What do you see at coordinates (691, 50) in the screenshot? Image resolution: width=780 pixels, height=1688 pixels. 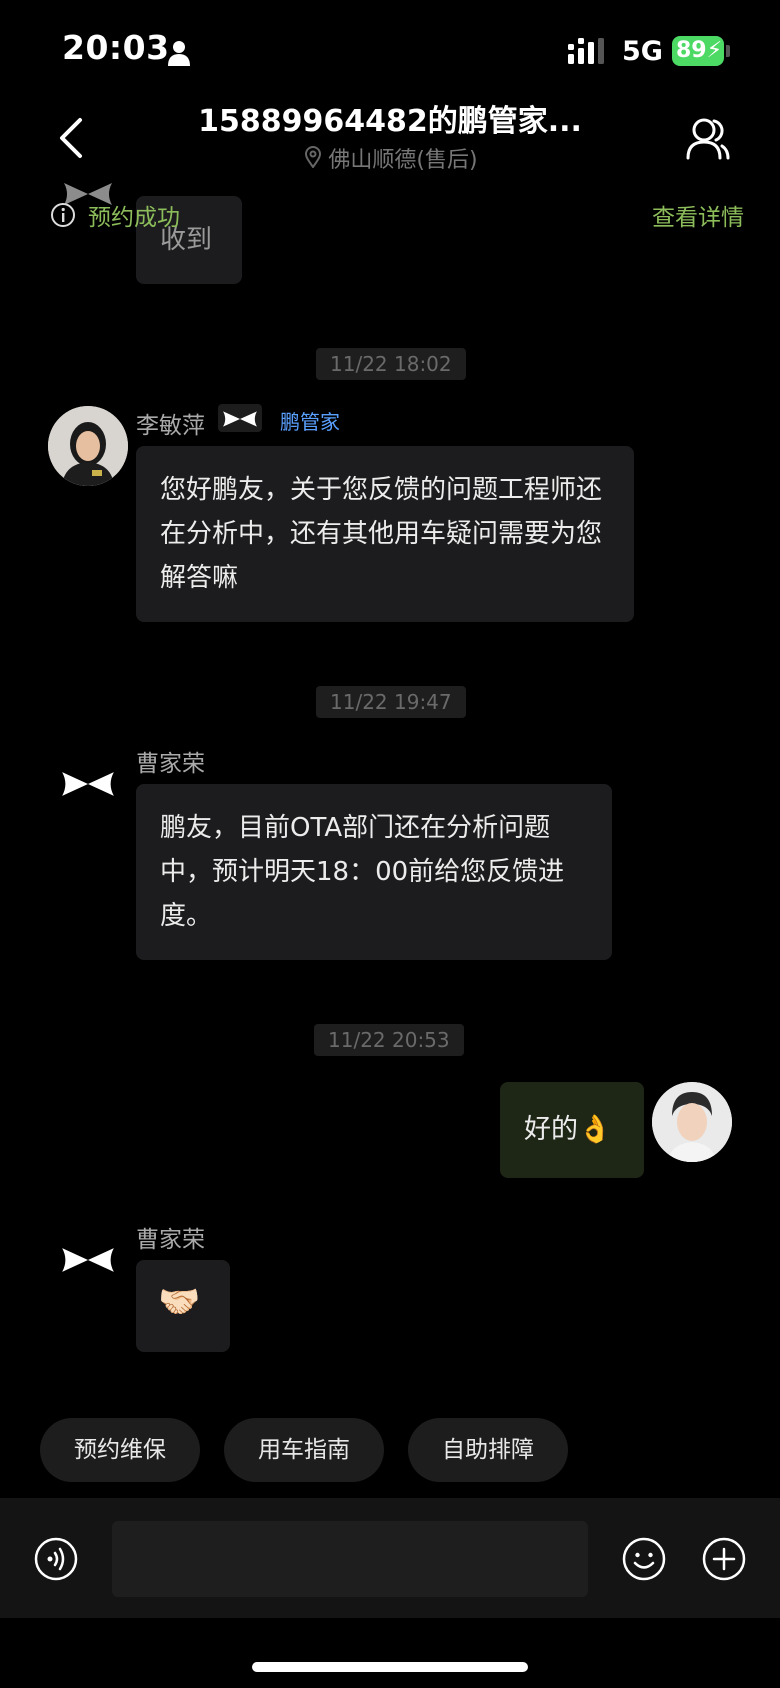 I see `battery-level: 89` at bounding box center [691, 50].